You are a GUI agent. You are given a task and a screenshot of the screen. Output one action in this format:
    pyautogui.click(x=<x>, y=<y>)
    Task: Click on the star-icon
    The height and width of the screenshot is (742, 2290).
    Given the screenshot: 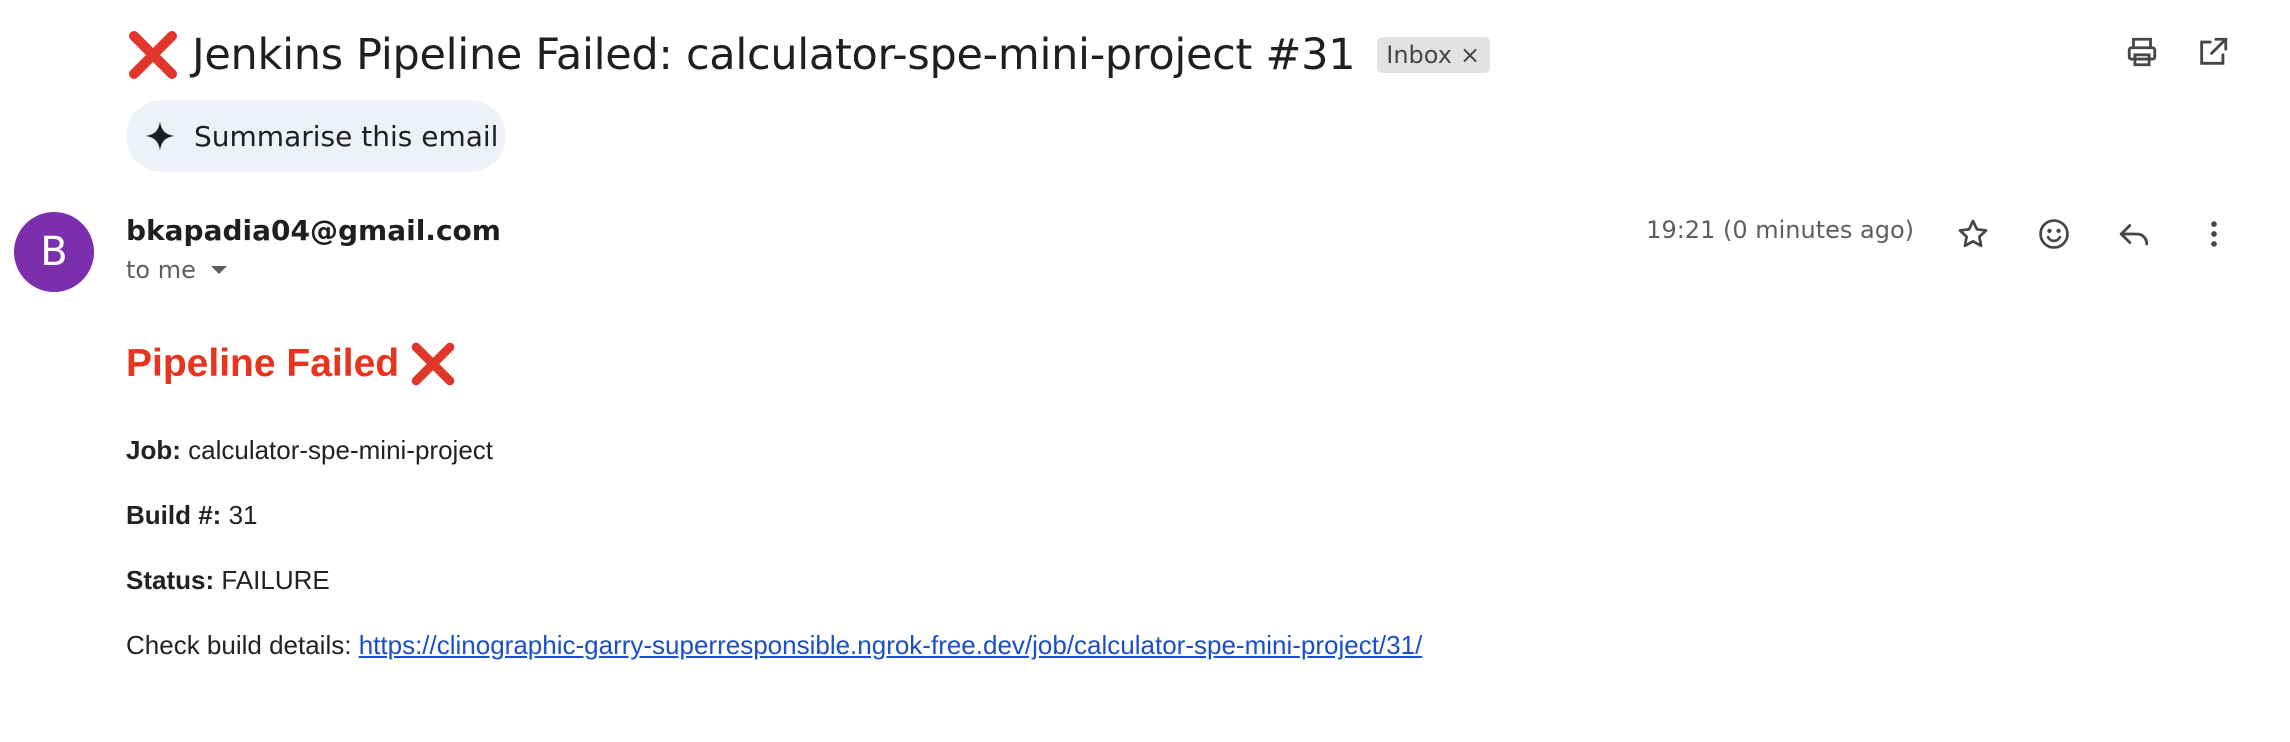 What is the action you would take?
    pyautogui.click(x=1973, y=233)
    